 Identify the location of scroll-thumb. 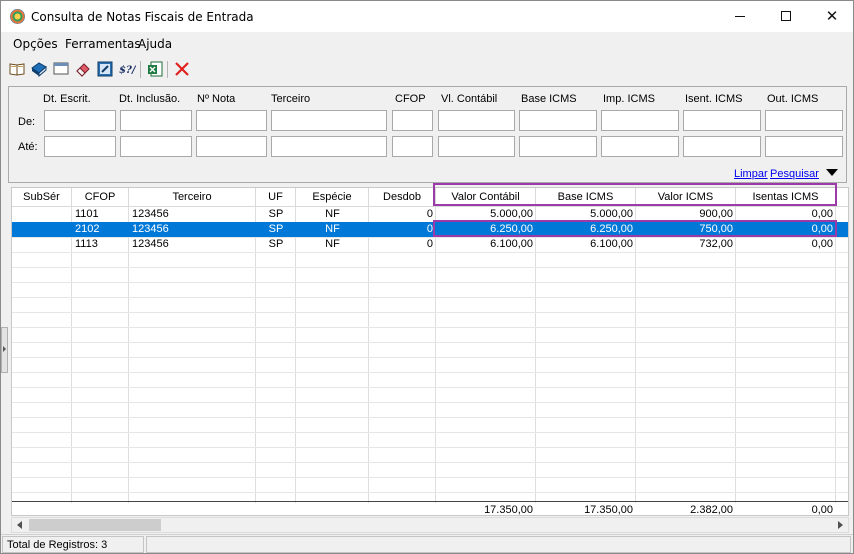
(95, 525).